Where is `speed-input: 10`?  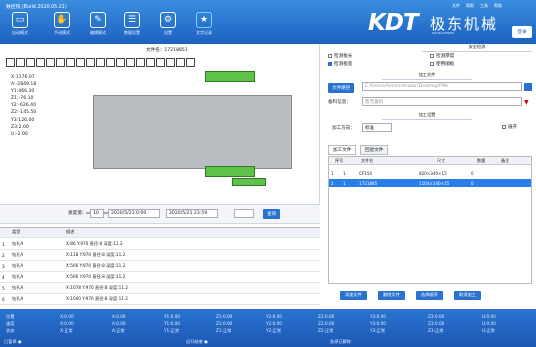 speed-input: 10 is located at coordinates (97, 213).